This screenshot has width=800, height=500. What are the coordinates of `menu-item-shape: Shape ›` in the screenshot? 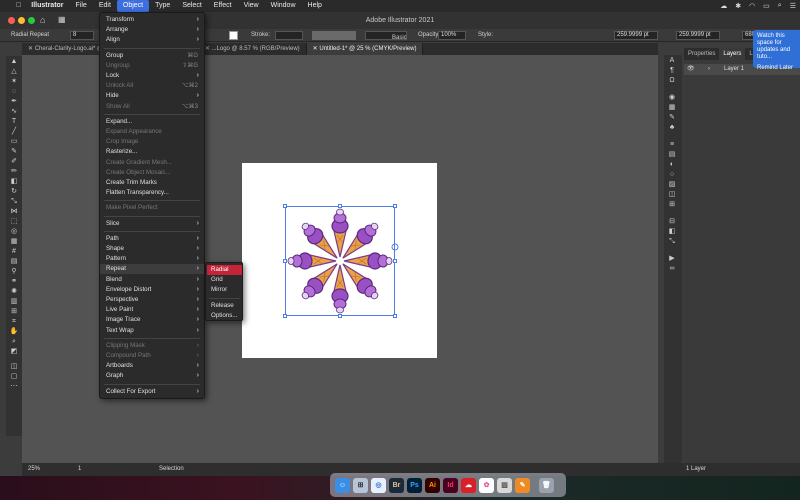 It's located at (152, 249).